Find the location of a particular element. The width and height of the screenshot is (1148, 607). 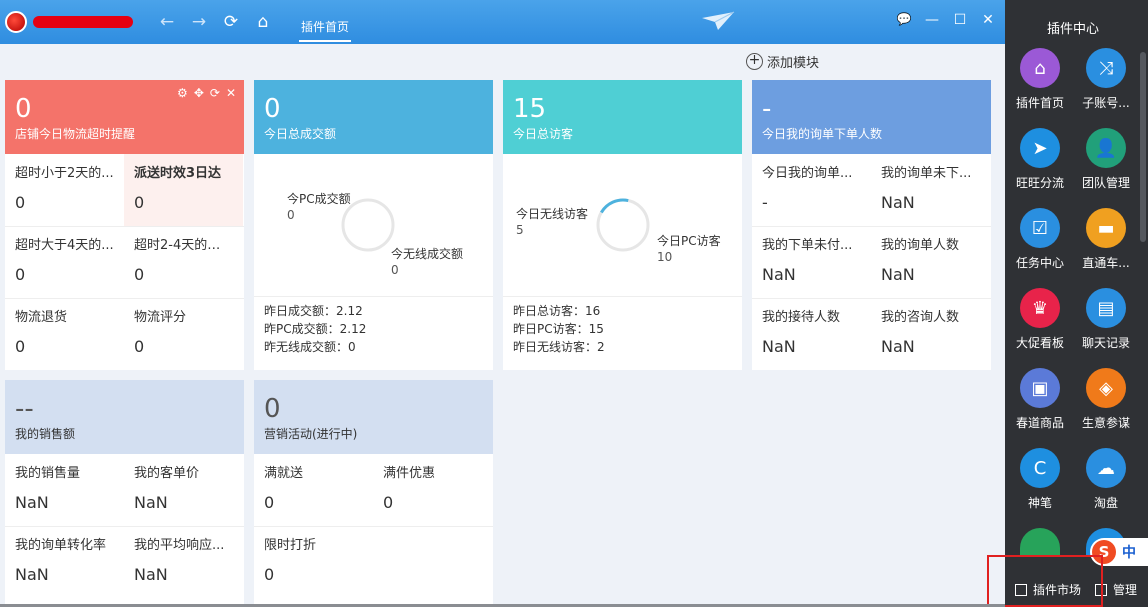

visitors-donut-chart is located at coordinates (623, 225).